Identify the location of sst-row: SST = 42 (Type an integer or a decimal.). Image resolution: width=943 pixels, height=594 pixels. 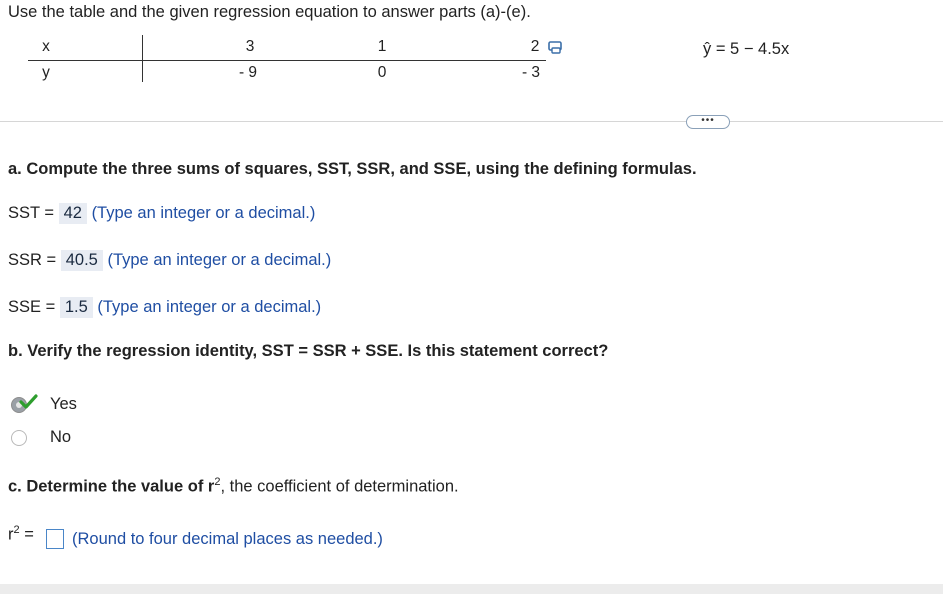
(161, 213).